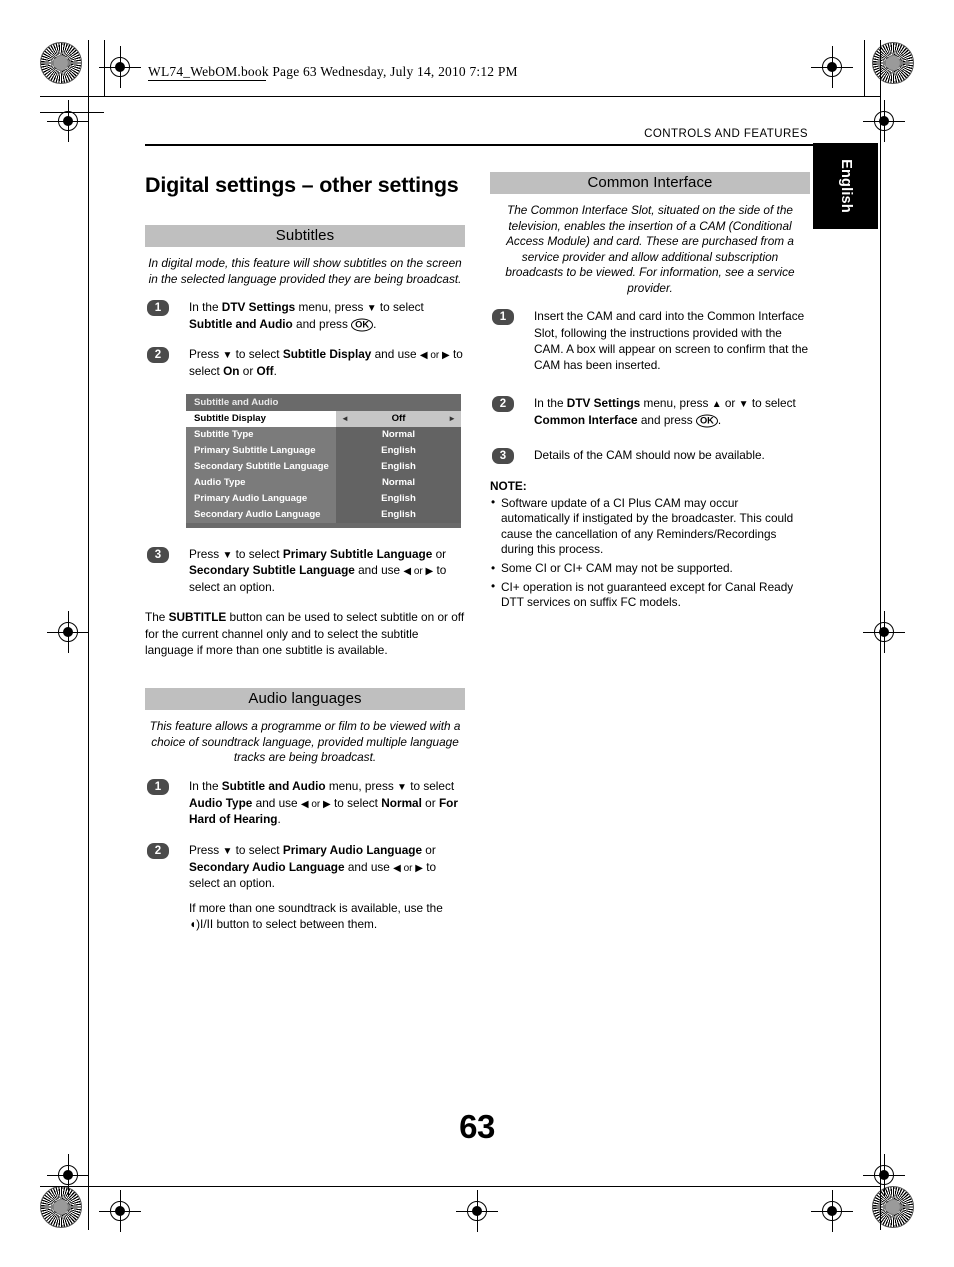 The image size is (954, 1267). I want to click on note-item: Some CI or CI+ CAM may not be supported., so click(650, 569).